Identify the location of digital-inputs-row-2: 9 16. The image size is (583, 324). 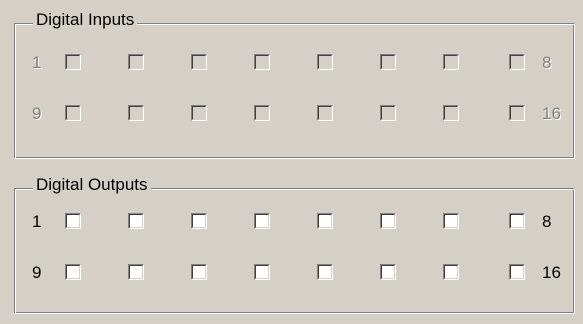
(294, 114).